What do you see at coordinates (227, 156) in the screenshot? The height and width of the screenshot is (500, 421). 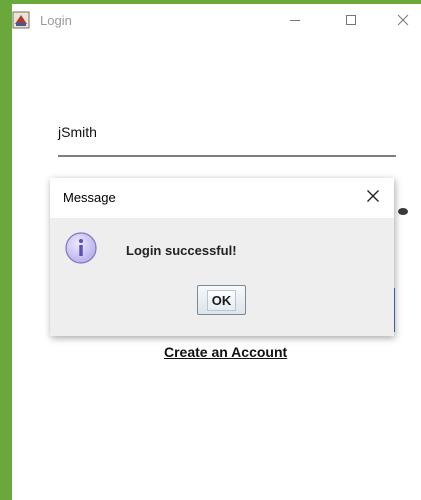 I see `username-underline` at bounding box center [227, 156].